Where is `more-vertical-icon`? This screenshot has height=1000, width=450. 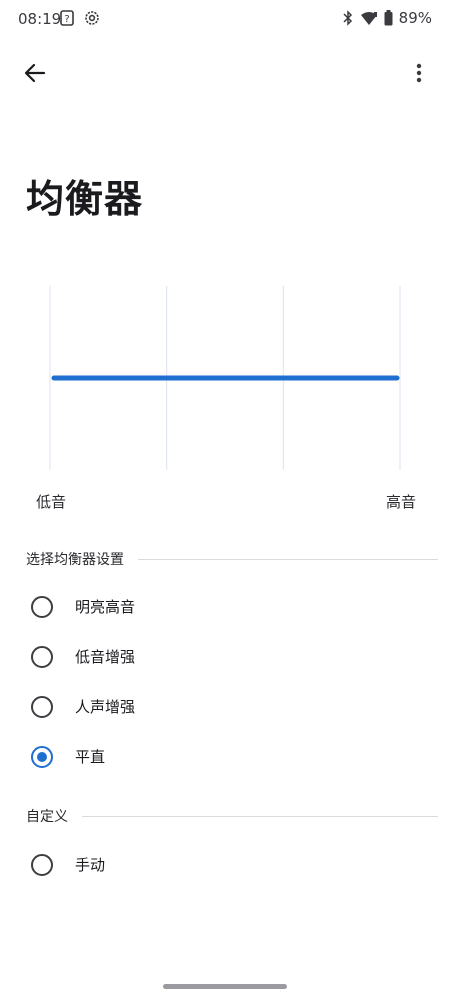
more-vertical-icon is located at coordinates (419, 73).